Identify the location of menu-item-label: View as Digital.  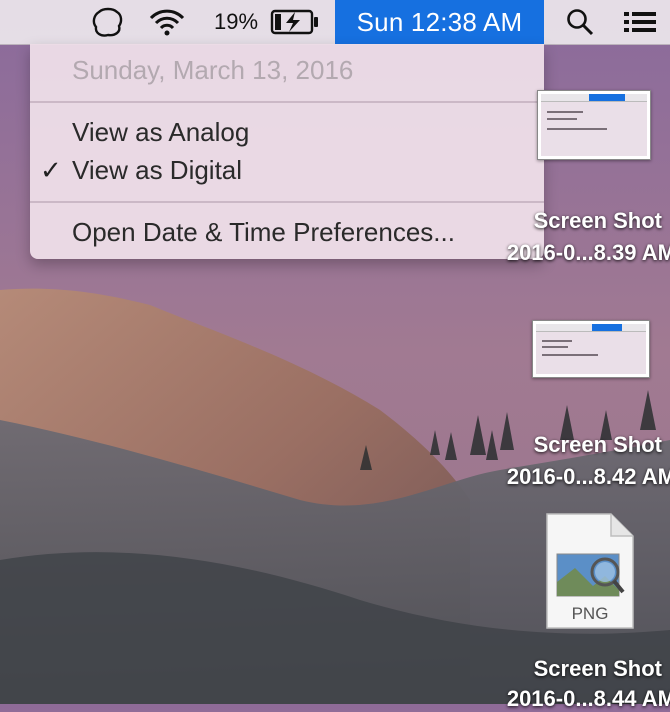
(157, 170).